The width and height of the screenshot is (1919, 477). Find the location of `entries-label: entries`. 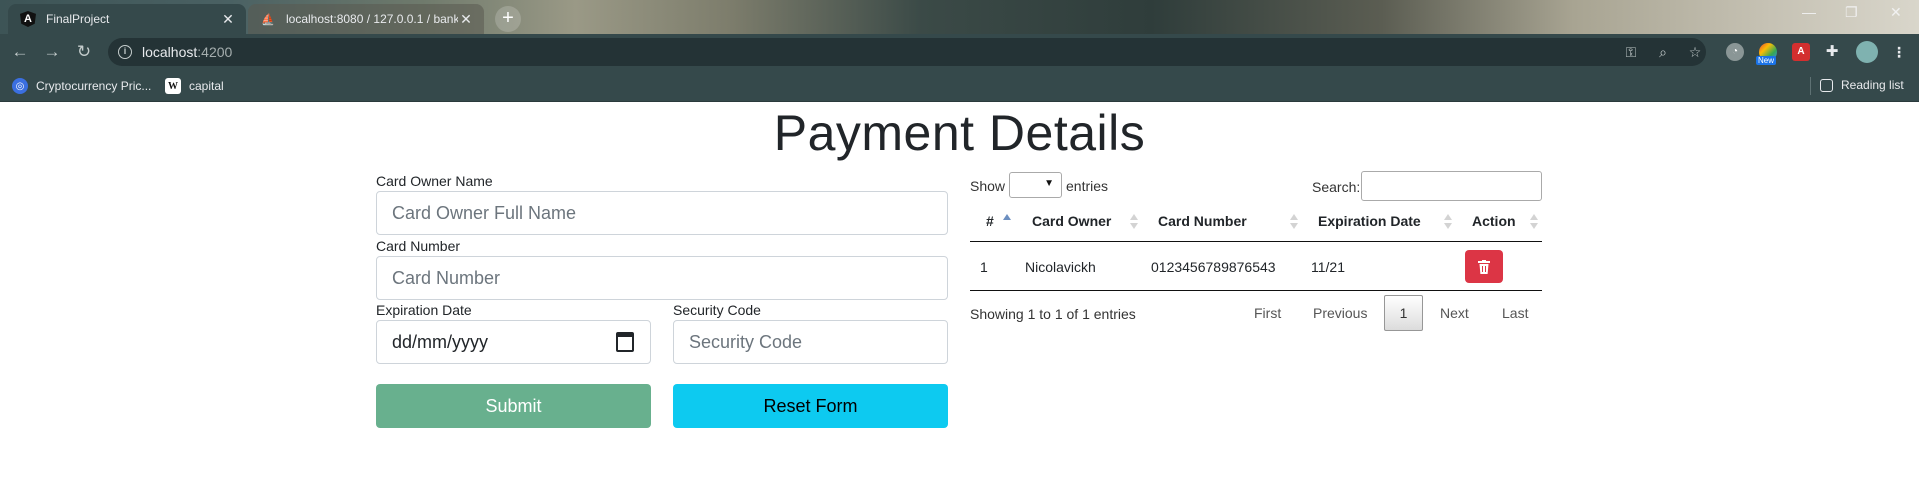

entries-label: entries is located at coordinates (1087, 186).